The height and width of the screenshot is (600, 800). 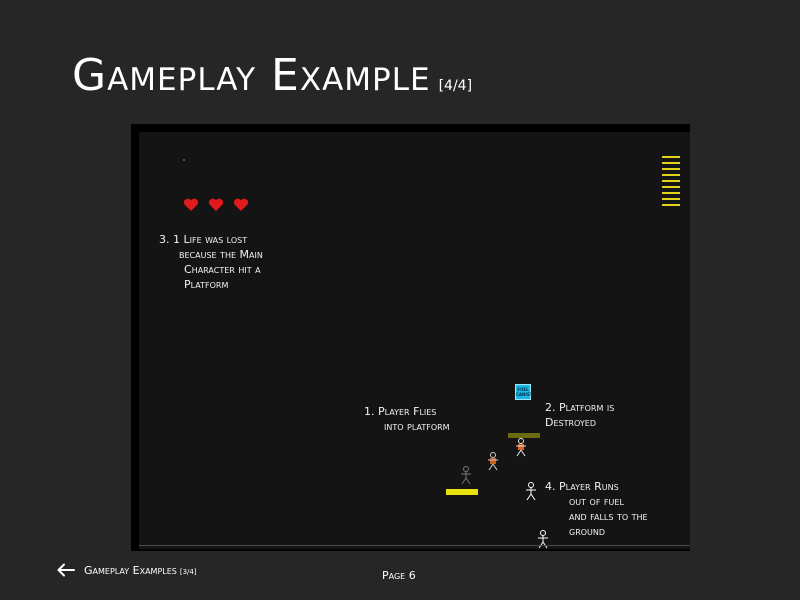 I want to click on slide-title-text: Gameplay Example, so click(x=251, y=75).